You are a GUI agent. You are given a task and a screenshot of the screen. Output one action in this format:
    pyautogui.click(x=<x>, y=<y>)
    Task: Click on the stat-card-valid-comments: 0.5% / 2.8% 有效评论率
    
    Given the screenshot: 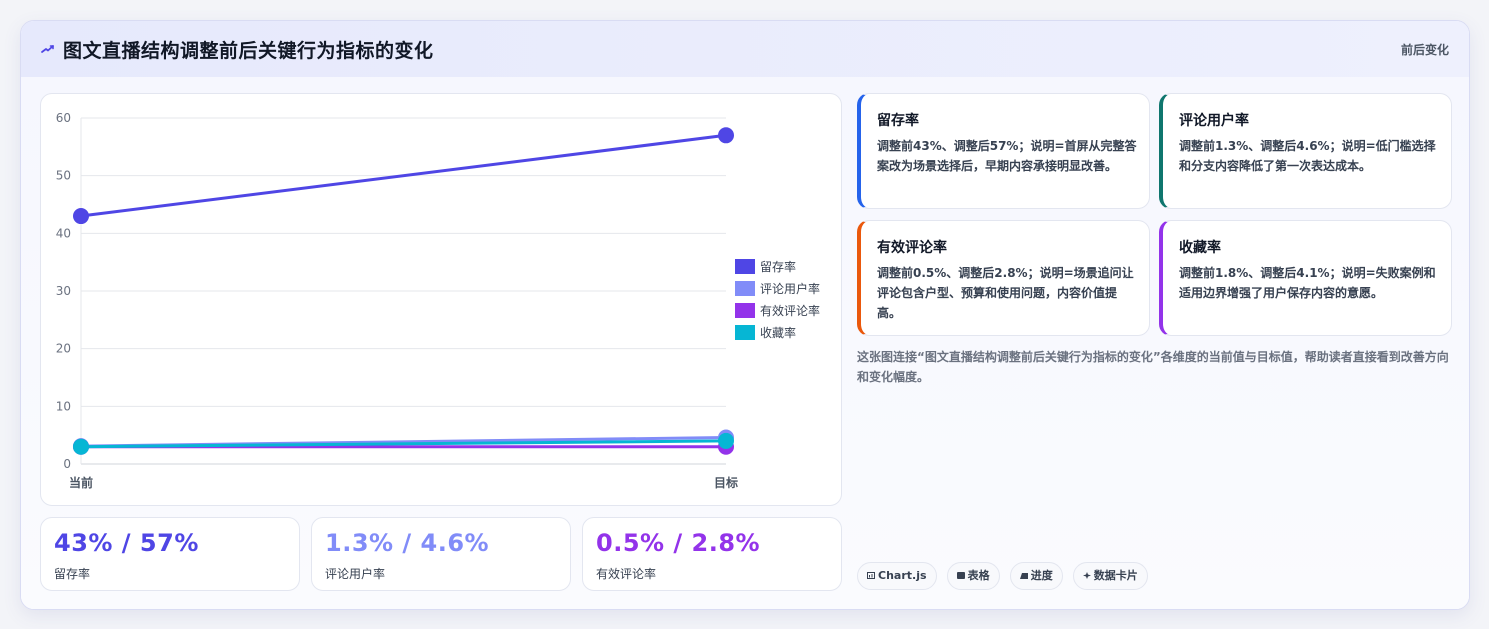 What is the action you would take?
    pyautogui.click(x=712, y=554)
    